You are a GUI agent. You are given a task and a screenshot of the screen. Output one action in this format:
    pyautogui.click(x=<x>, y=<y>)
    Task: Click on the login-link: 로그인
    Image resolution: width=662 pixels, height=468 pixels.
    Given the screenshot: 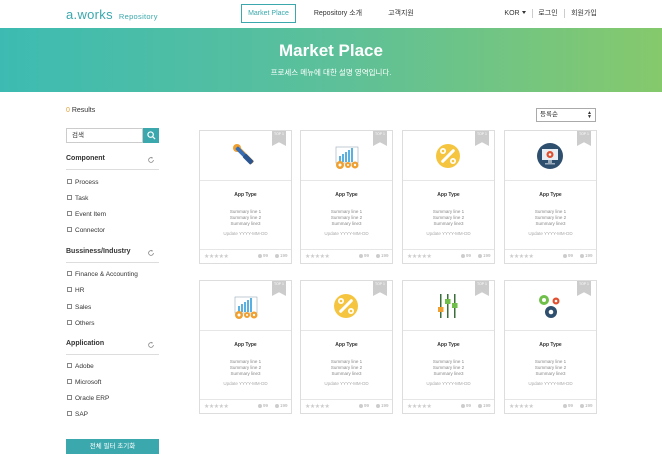 What is the action you would take?
    pyautogui.click(x=548, y=13)
    